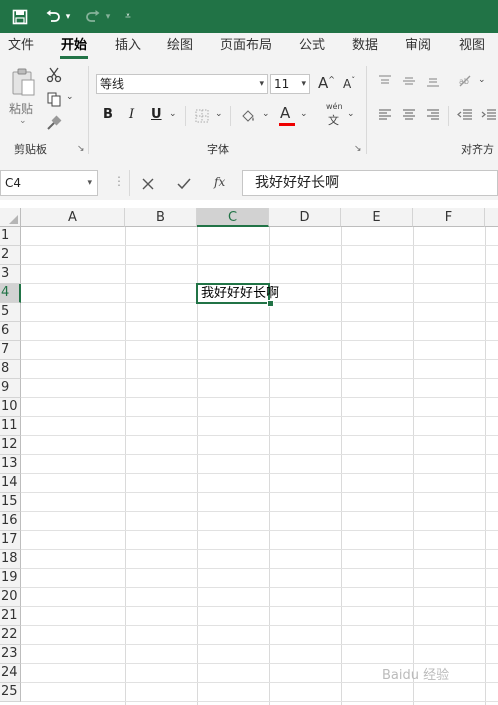 The image size is (498, 705). What do you see at coordinates (108, 16) in the screenshot?
I see `redo-dropdown-icon: ▾` at bounding box center [108, 16].